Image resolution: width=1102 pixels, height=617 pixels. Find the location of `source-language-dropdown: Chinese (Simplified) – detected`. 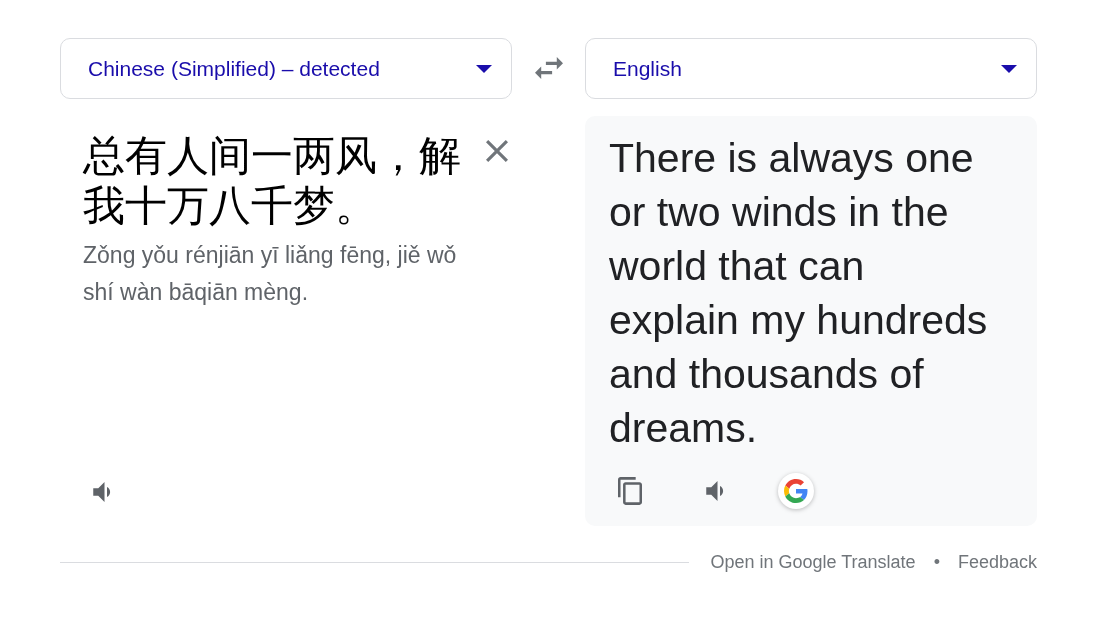

source-language-dropdown: Chinese (Simplified) – detected is located at coordinates (286, 68).